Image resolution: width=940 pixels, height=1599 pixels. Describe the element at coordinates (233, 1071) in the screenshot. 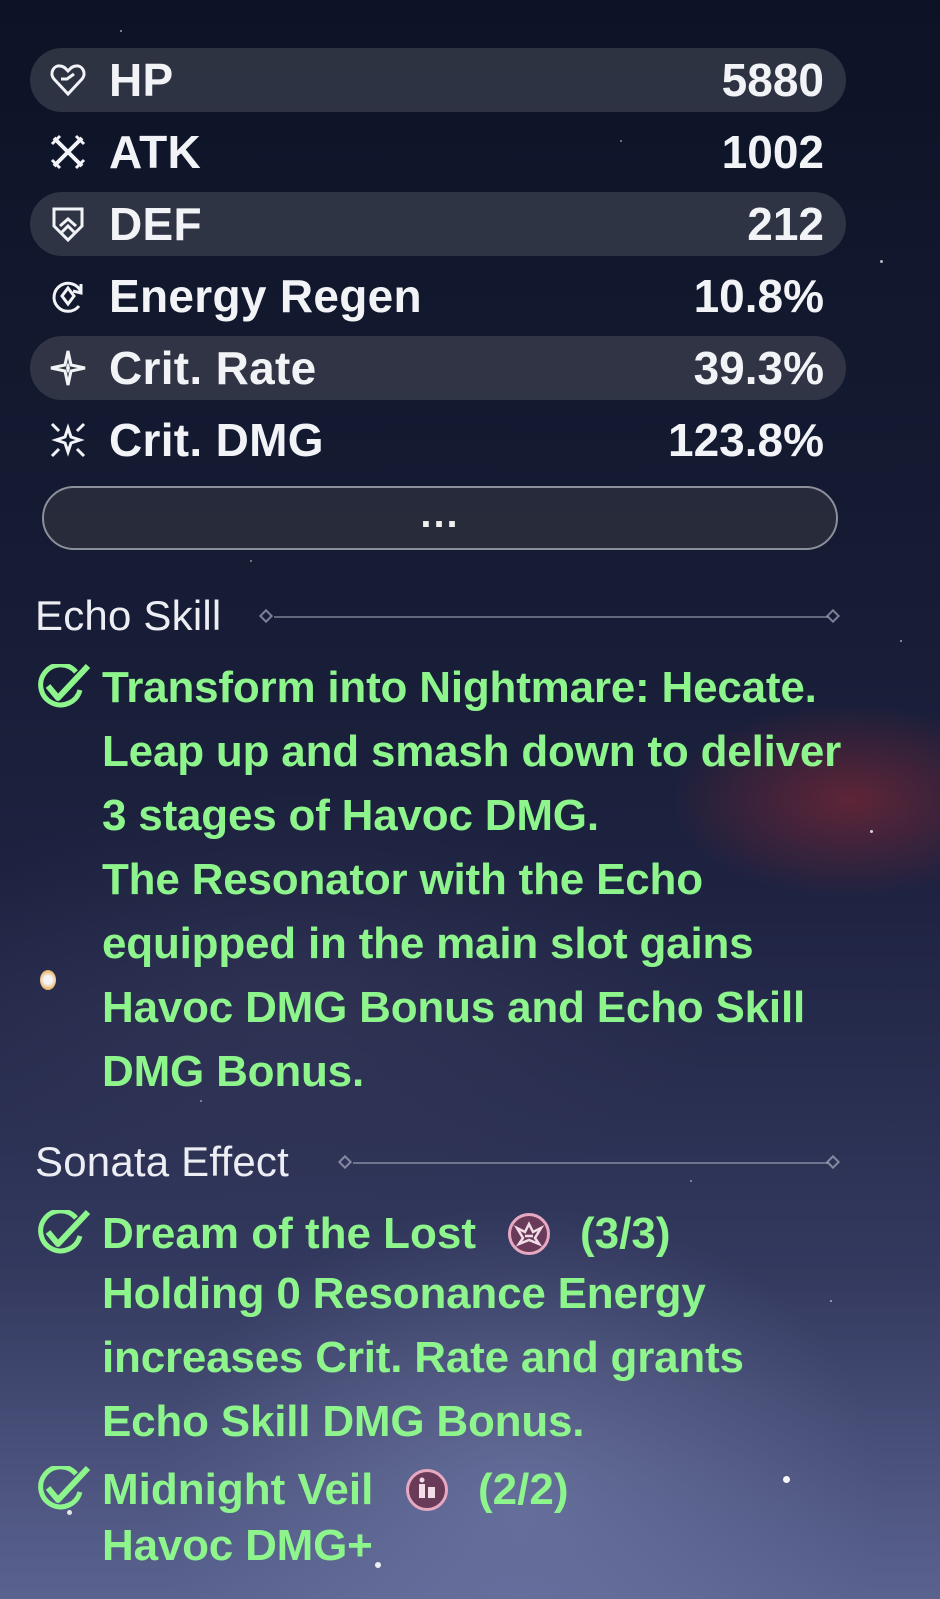

I see `echo-skill-line: DMG Bonus.` at that location.